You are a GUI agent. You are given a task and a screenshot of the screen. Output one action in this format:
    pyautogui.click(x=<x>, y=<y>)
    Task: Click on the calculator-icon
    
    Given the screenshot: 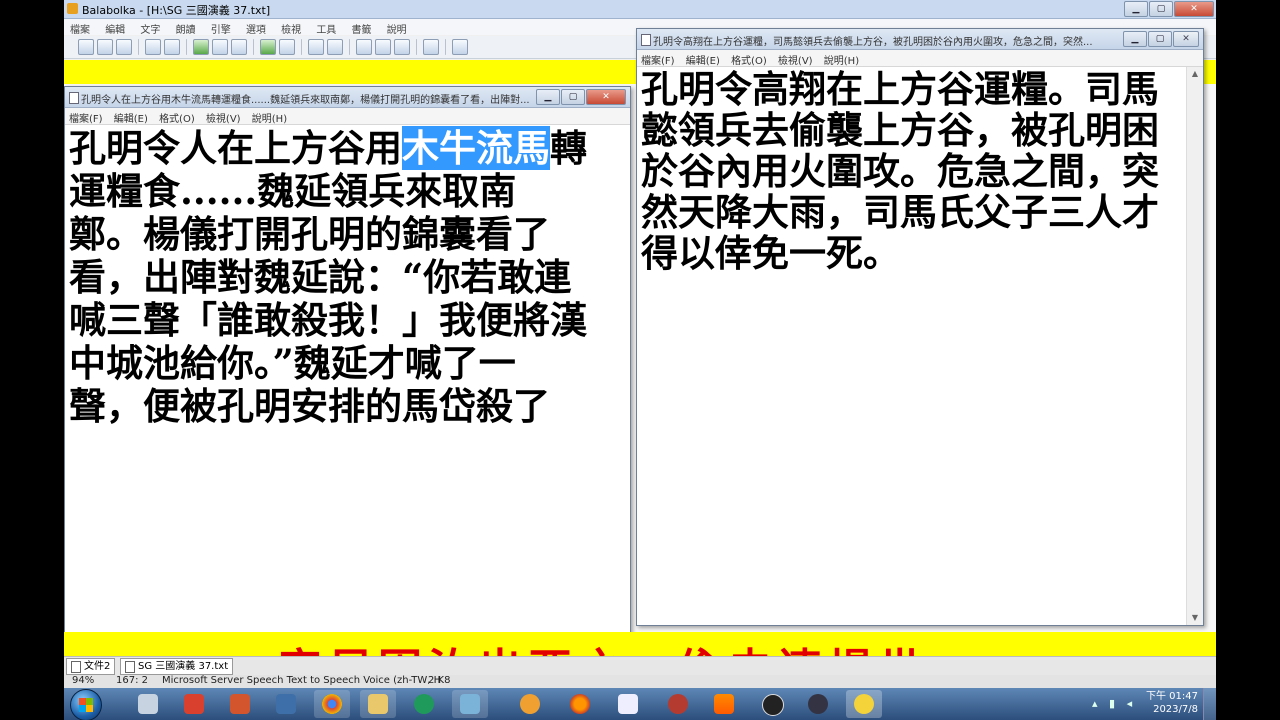 What is the action you would take?
    pyautogui.click(x=628, y=704)
    